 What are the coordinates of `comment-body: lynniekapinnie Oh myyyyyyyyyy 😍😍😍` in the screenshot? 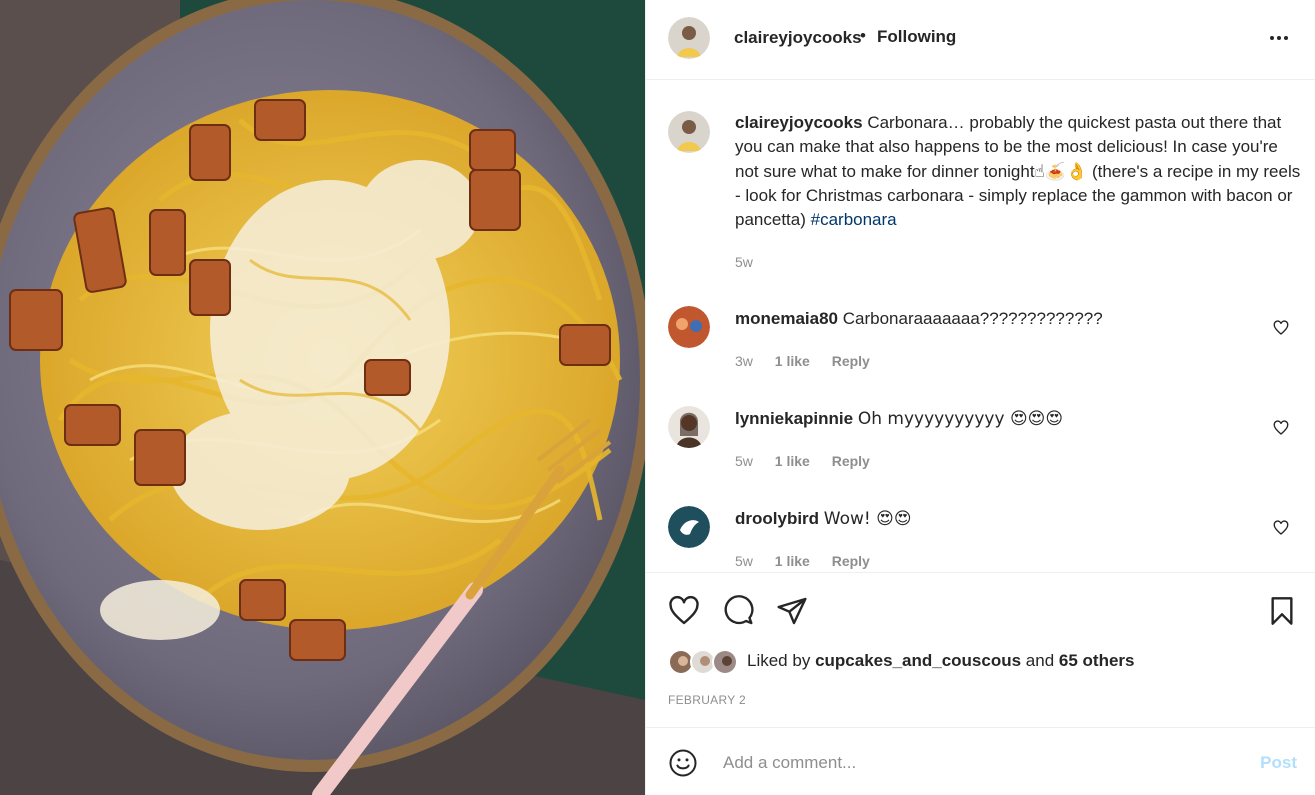 It's located at (899, 419).